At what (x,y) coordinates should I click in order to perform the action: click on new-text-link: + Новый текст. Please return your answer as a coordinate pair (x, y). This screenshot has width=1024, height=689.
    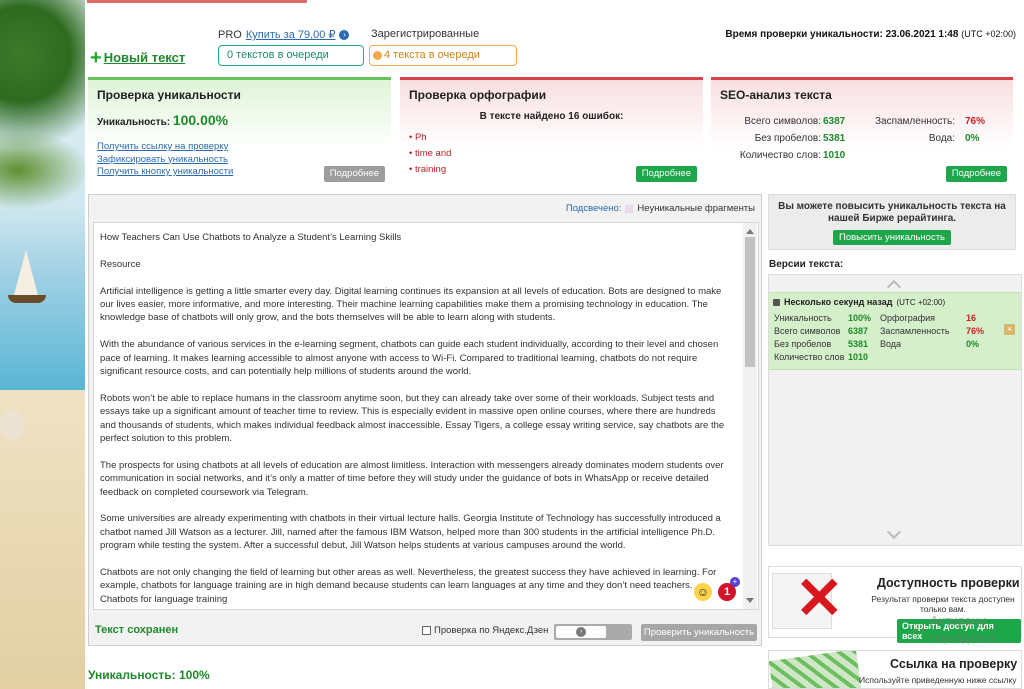
    Looking at the image, I should click on (138, 57).